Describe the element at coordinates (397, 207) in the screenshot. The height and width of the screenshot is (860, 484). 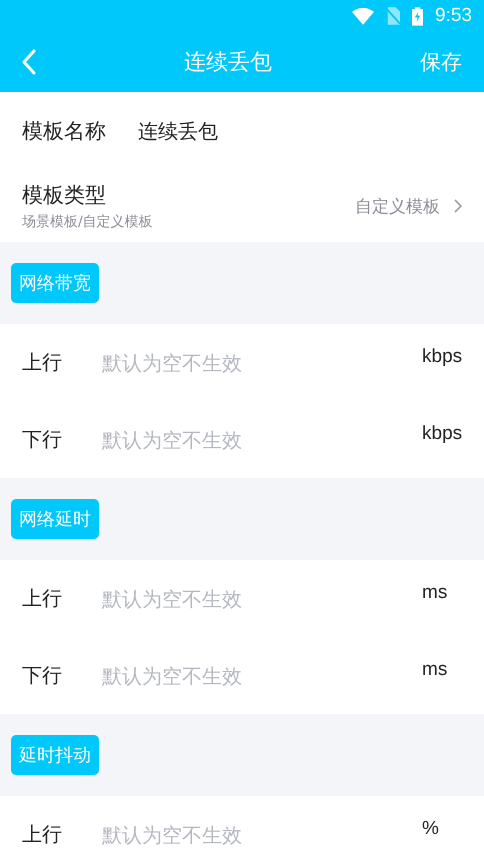
I see `template-type-value: 自定义模板` at that location.